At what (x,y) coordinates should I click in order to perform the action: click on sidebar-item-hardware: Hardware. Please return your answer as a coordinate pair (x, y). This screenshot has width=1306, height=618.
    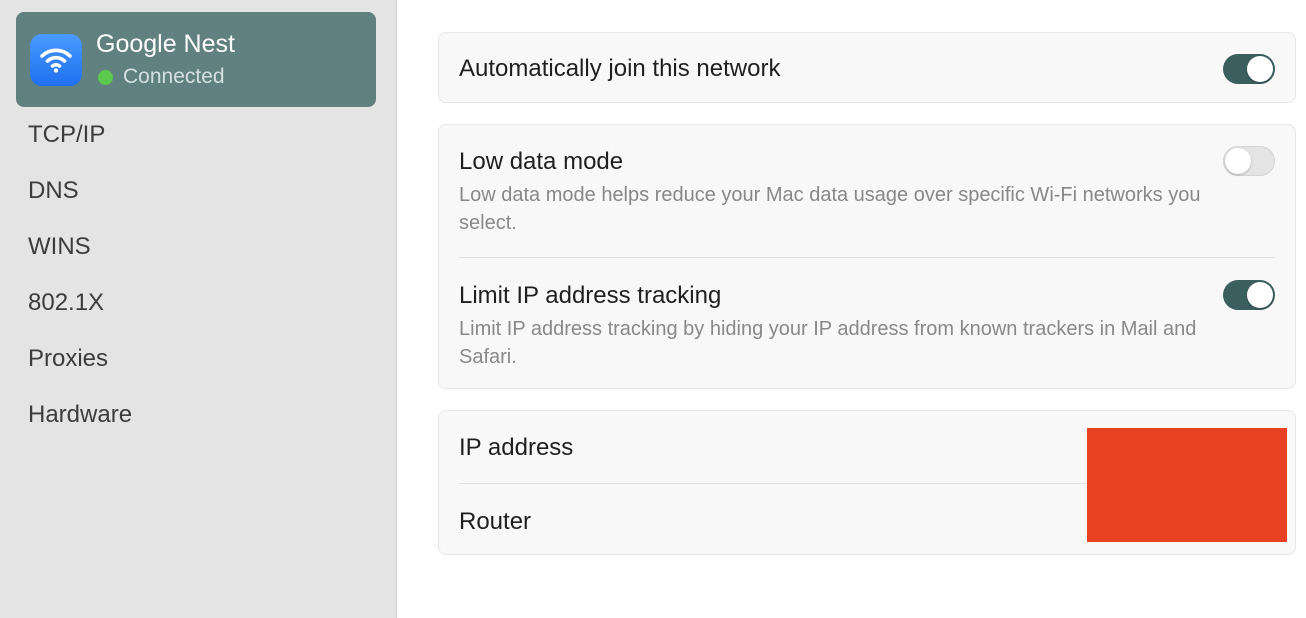
    Looking at the image, I should click on (80, 415).